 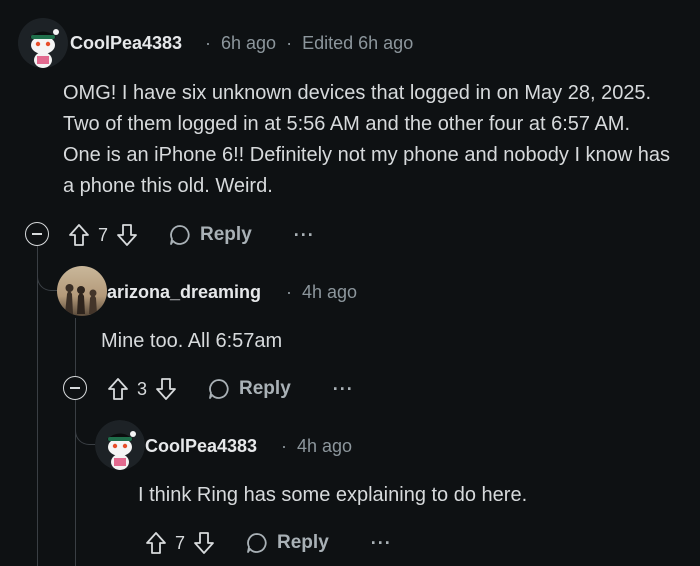 What do you see at coordinates (184, 292) in the screenshot?
I see `comment-author: arizona_dreaming` at bounding box center [184, 292].